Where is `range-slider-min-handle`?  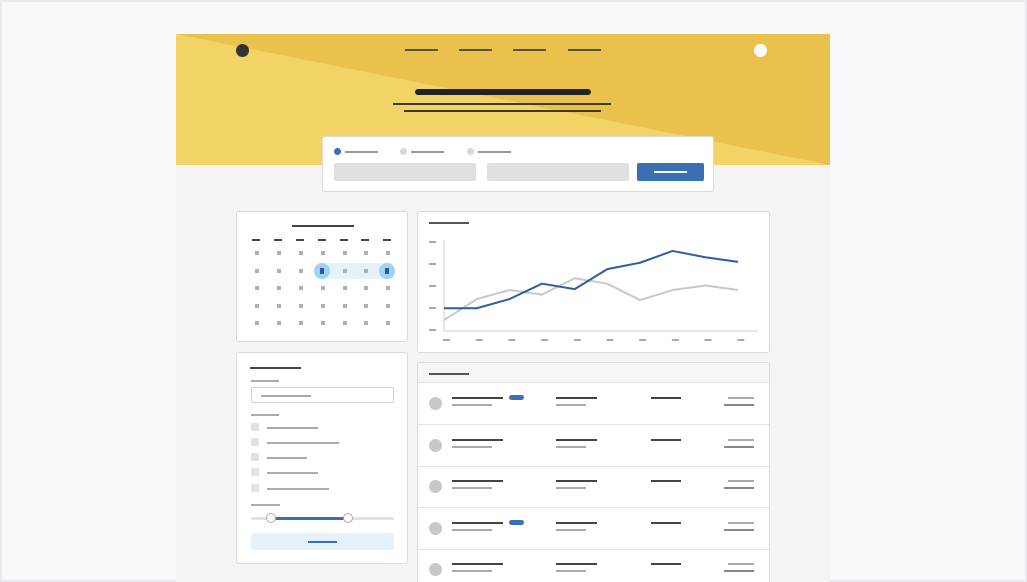 range-slider-min-handle is located at coordinates (271, 518).